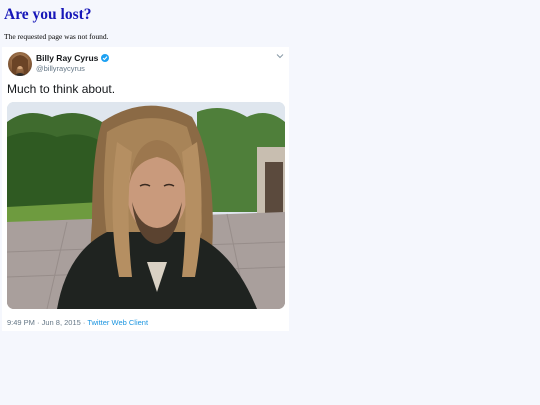 This screenshot has height=405, width=540. Describe the element at coordinates (105, 58) in the screenshot. I see `verified-badge-icon` at that location.